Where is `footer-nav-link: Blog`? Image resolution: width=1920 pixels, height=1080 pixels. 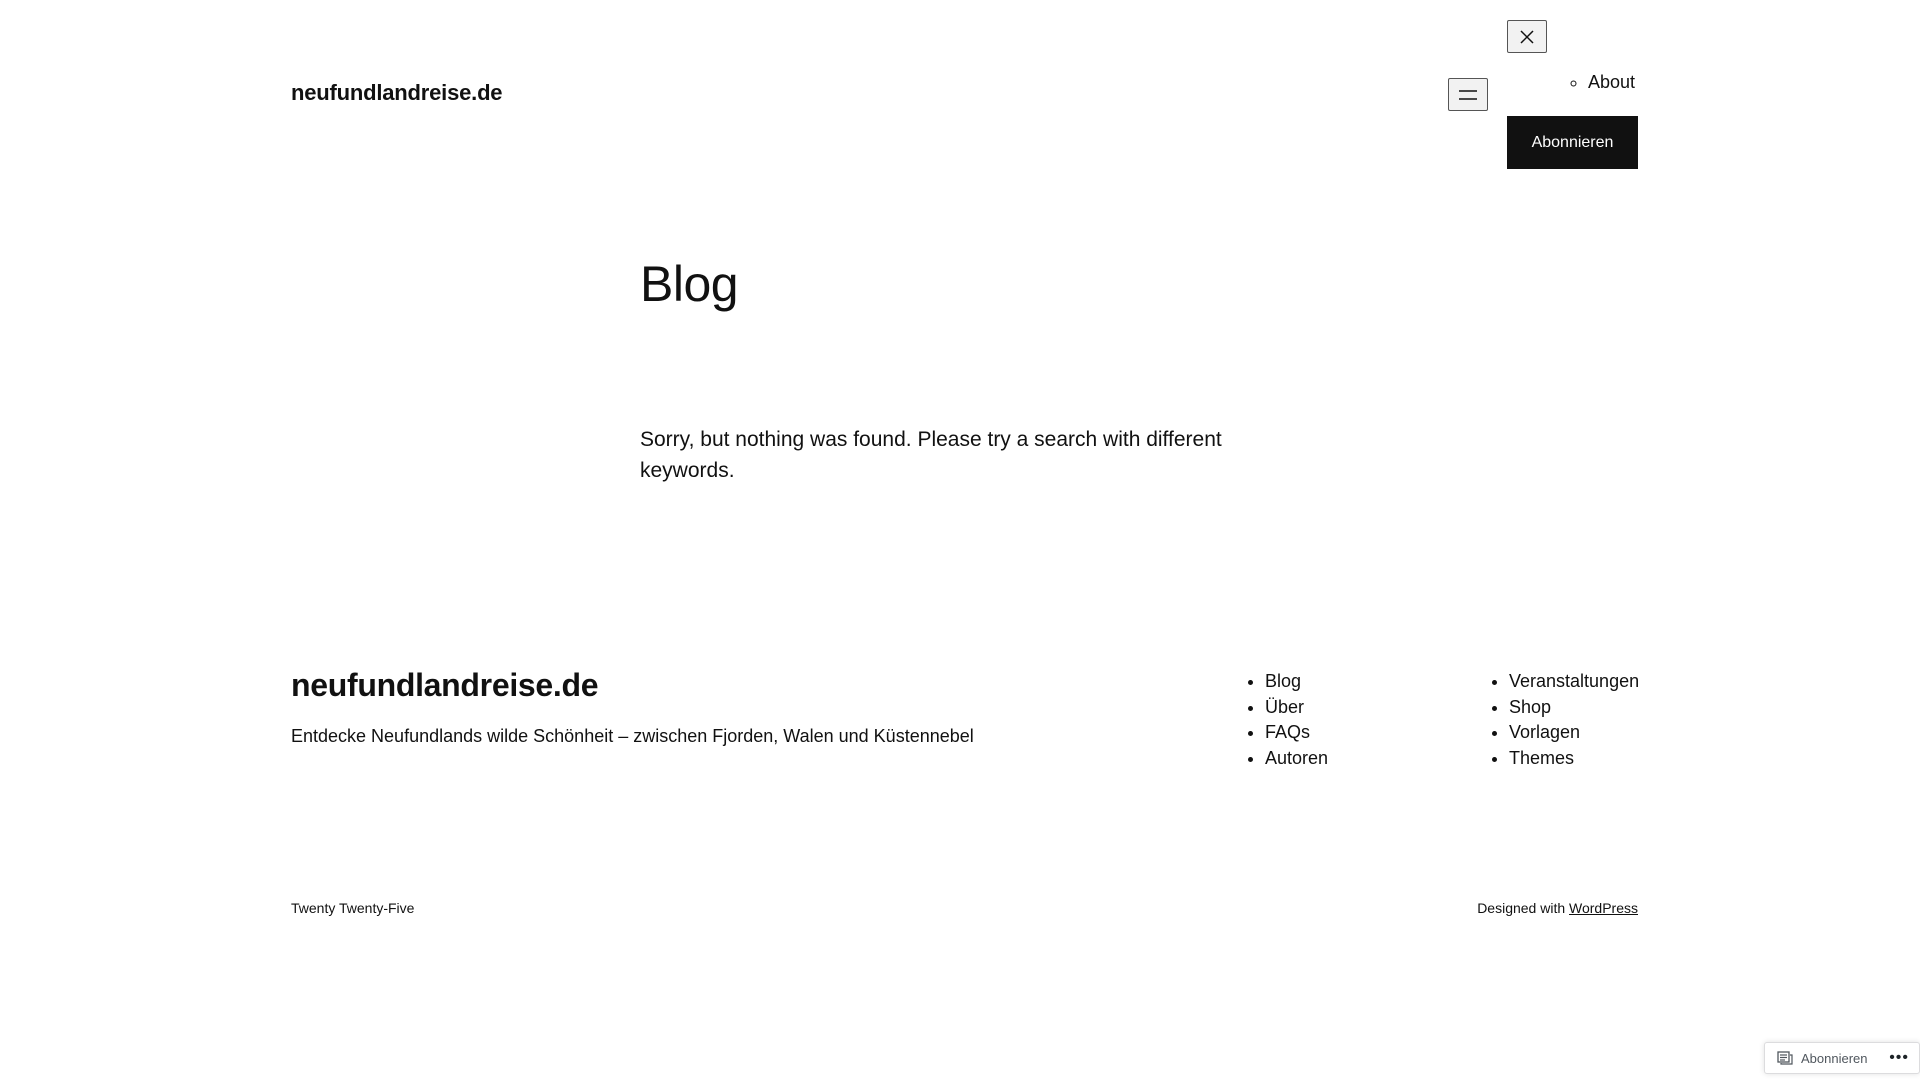
footer-nav-link: Blog is located at coordinates (1283, 681).